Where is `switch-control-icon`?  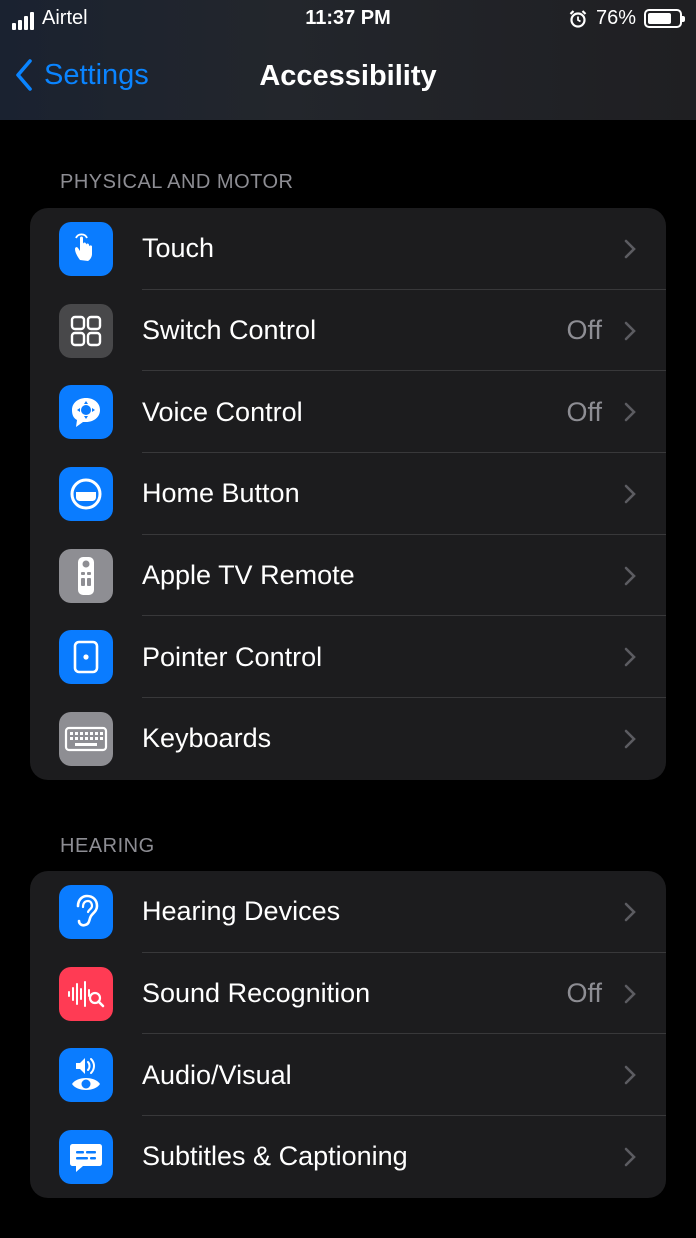
switch-control-icon is located at coordinates (86, 330).